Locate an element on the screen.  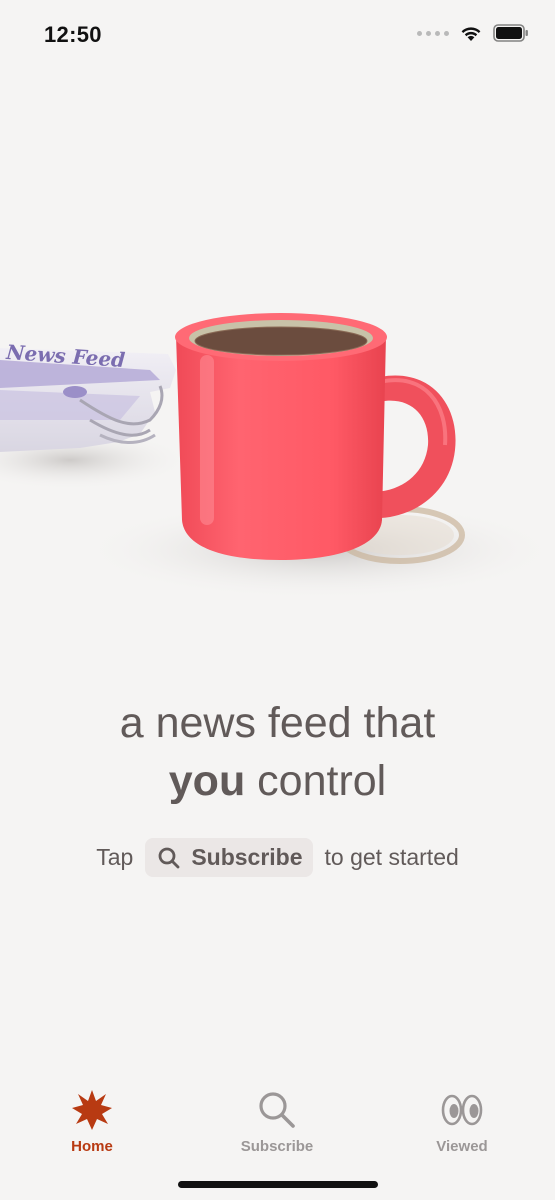
status-bar: 12:50 is located at coordinates (277, 35).